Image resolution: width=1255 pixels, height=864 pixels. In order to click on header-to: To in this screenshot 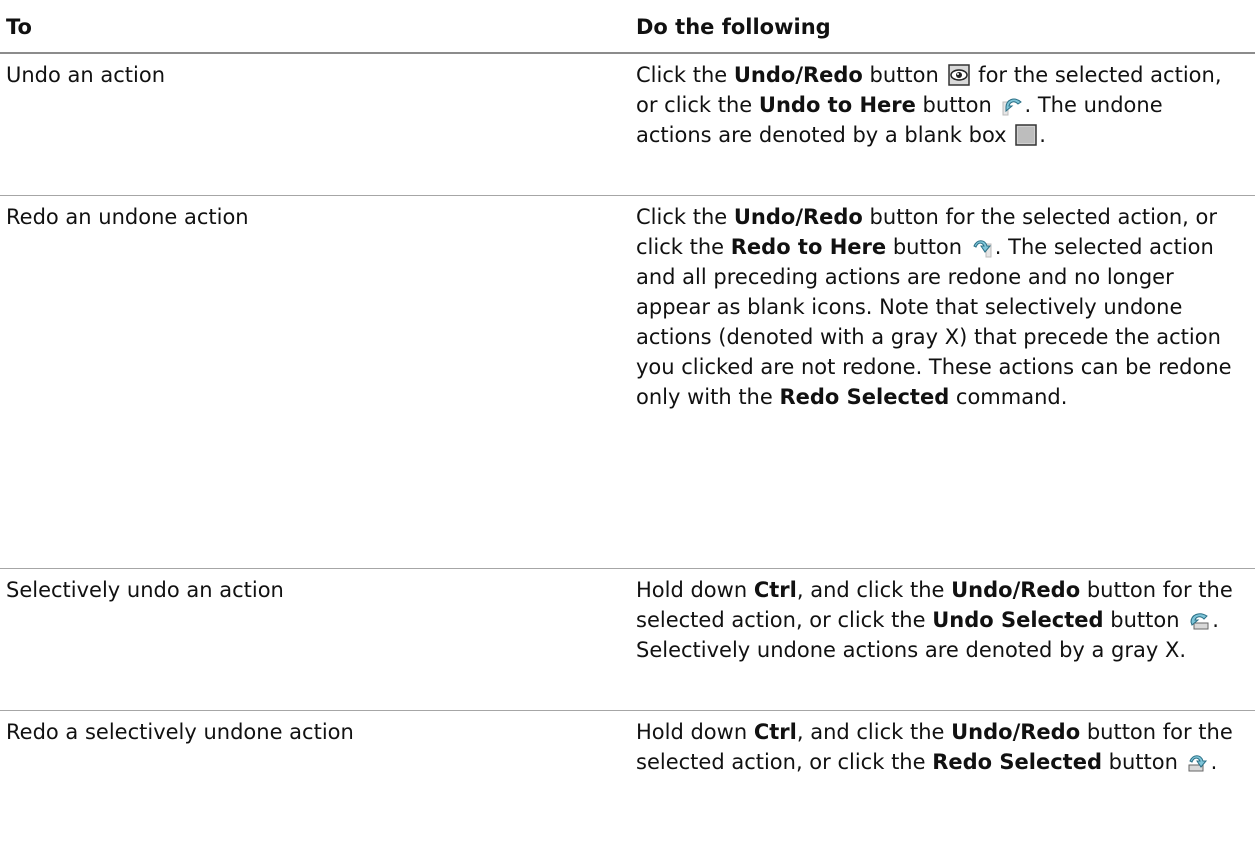, I will do `click(19, 27)`.